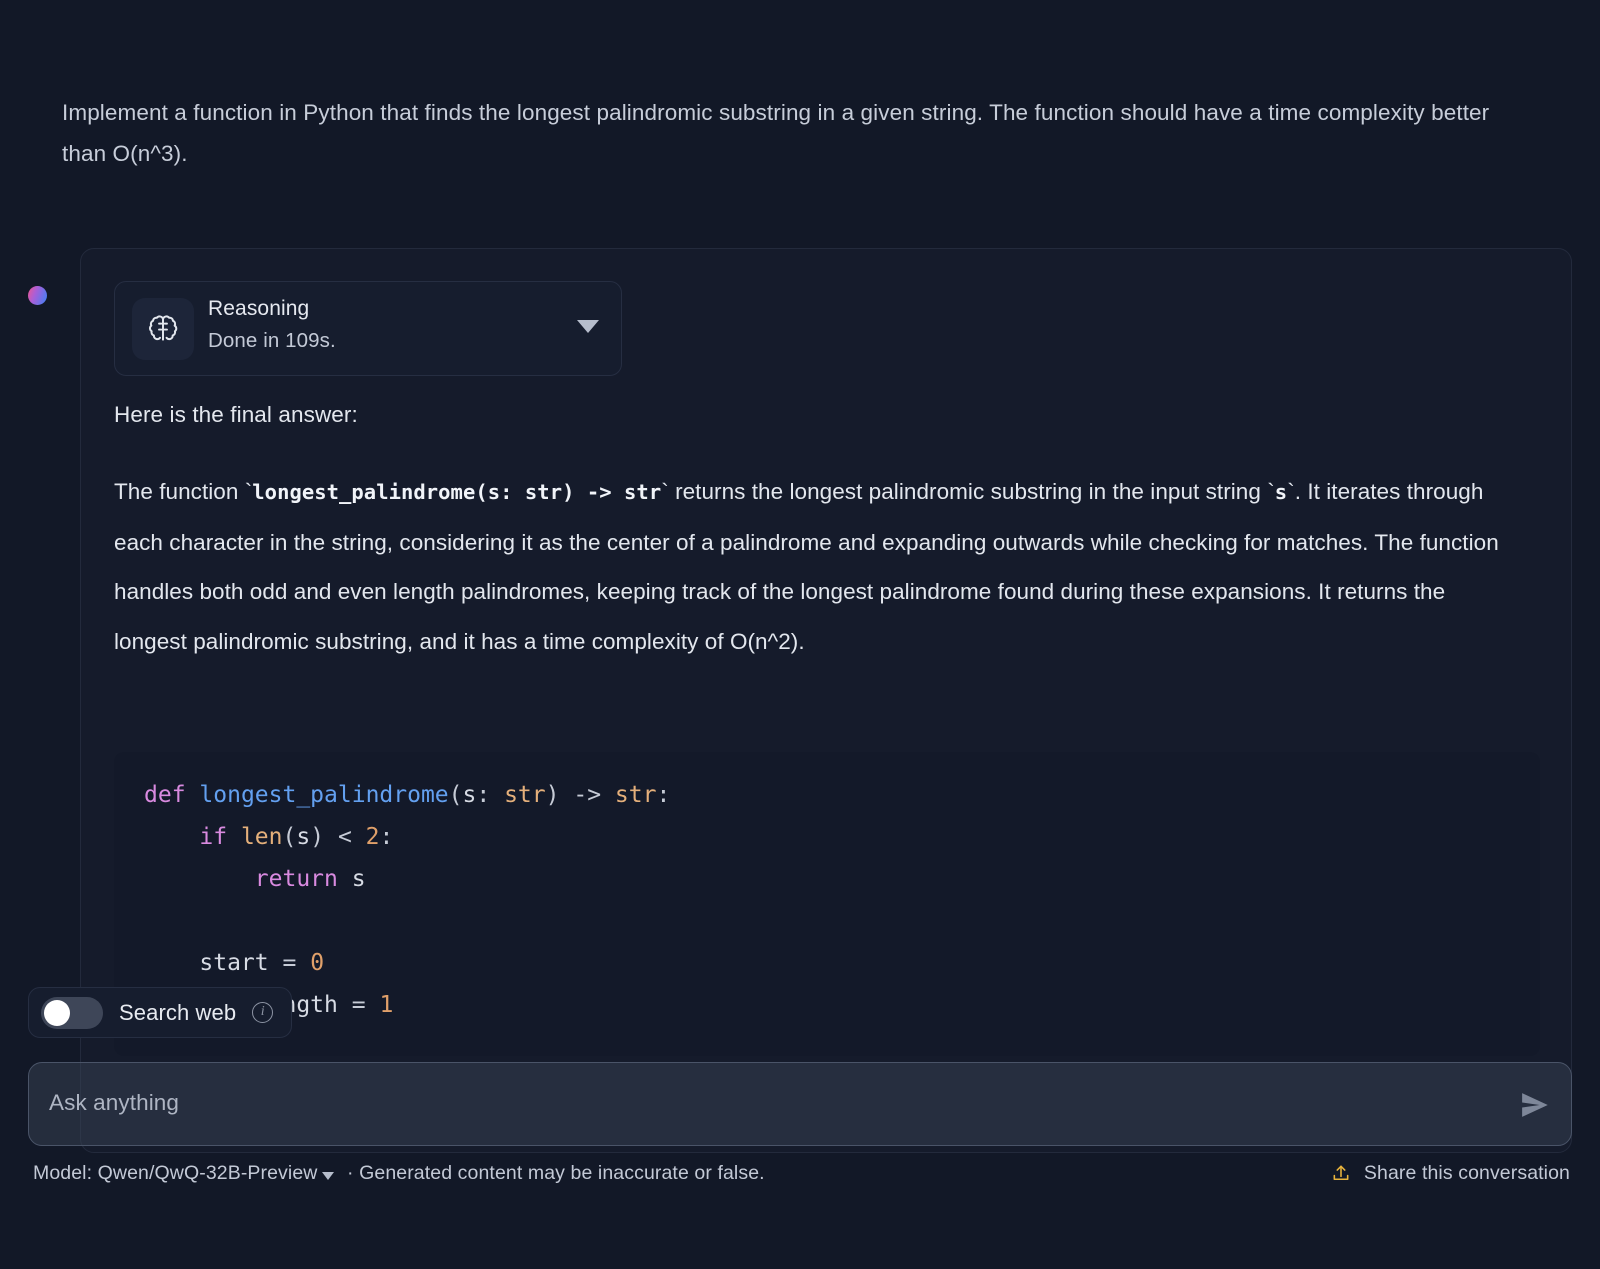 The image size is (1600, 1269). I want to click on code-token-colon3: :, so click(386, 837).